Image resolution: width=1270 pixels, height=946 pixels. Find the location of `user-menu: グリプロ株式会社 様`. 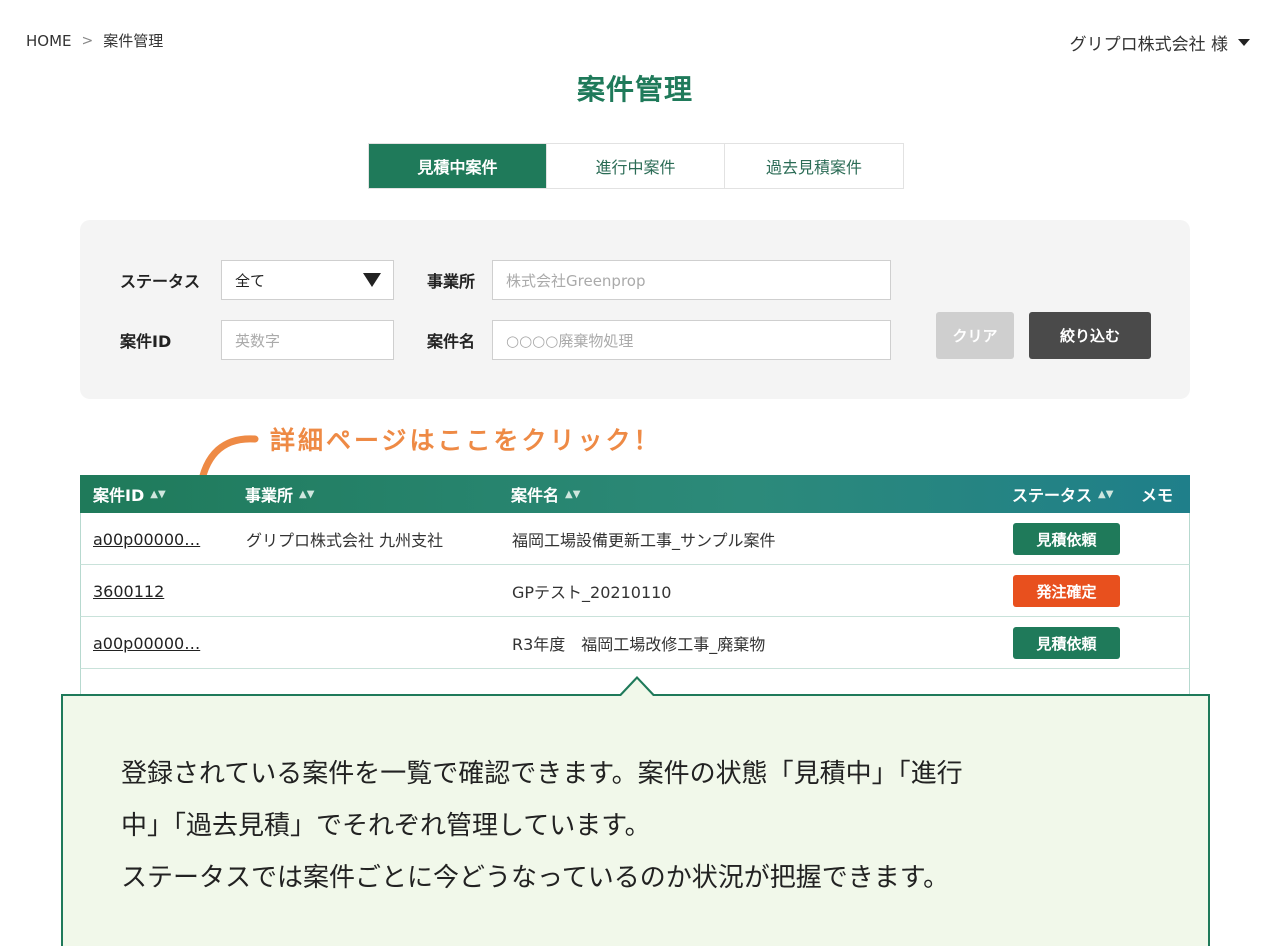

user-menu: グリプロ株式会社 様 is located at coordinates (1160, 42).